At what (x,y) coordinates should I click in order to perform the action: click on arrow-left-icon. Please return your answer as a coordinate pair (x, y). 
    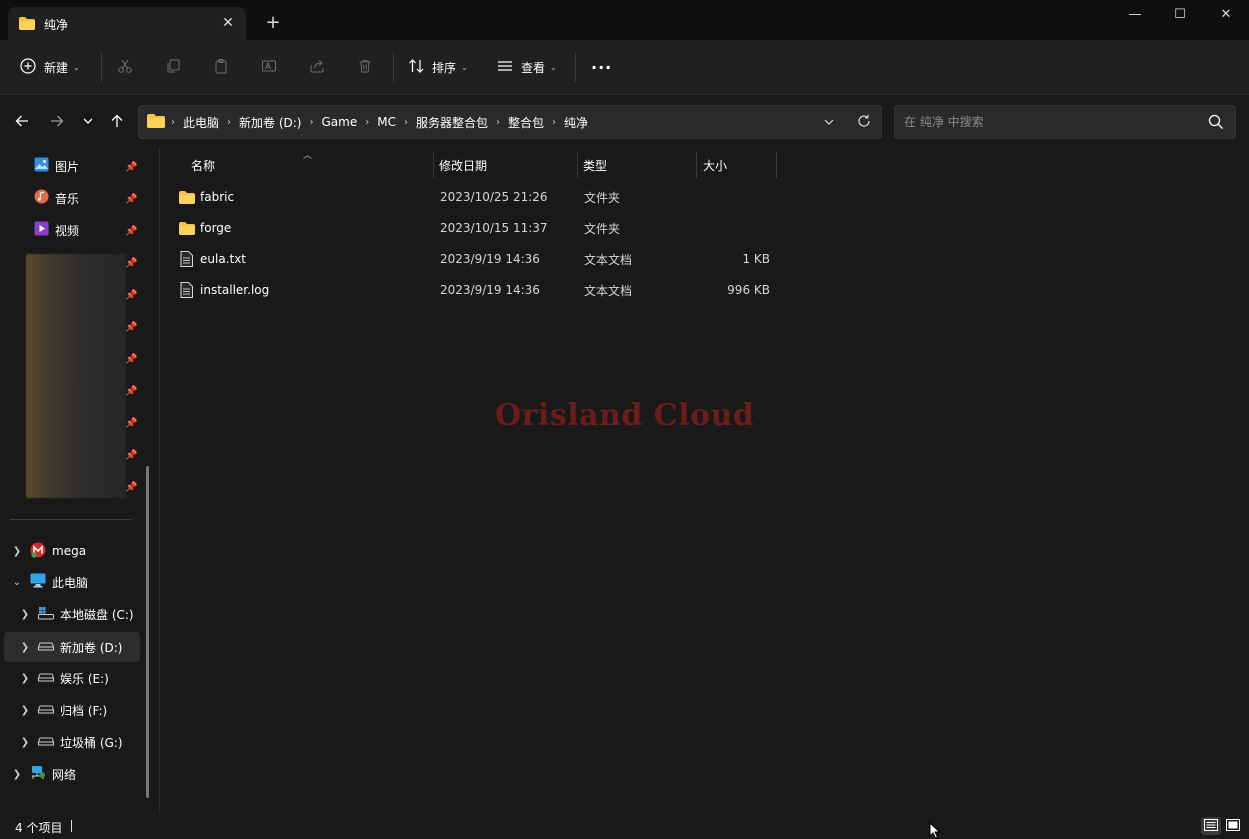
    Looking at the image, I should click on (22, 122).